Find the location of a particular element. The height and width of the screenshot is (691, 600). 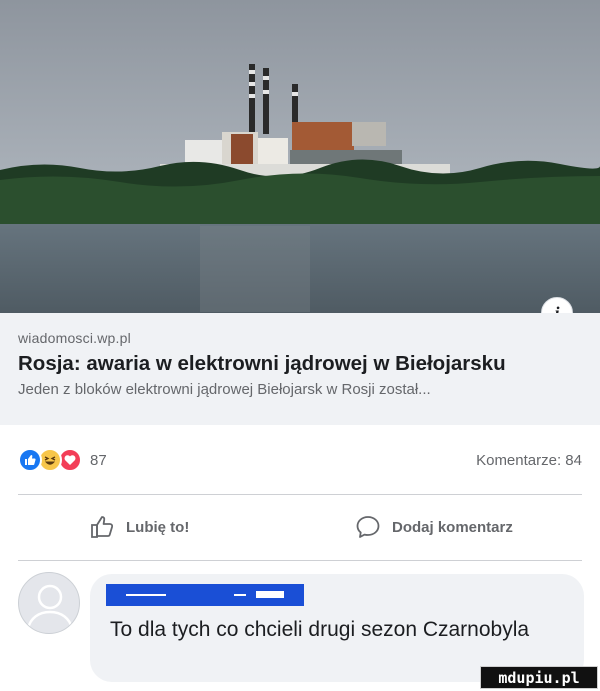

avatar is located at coordinates (49, 603).